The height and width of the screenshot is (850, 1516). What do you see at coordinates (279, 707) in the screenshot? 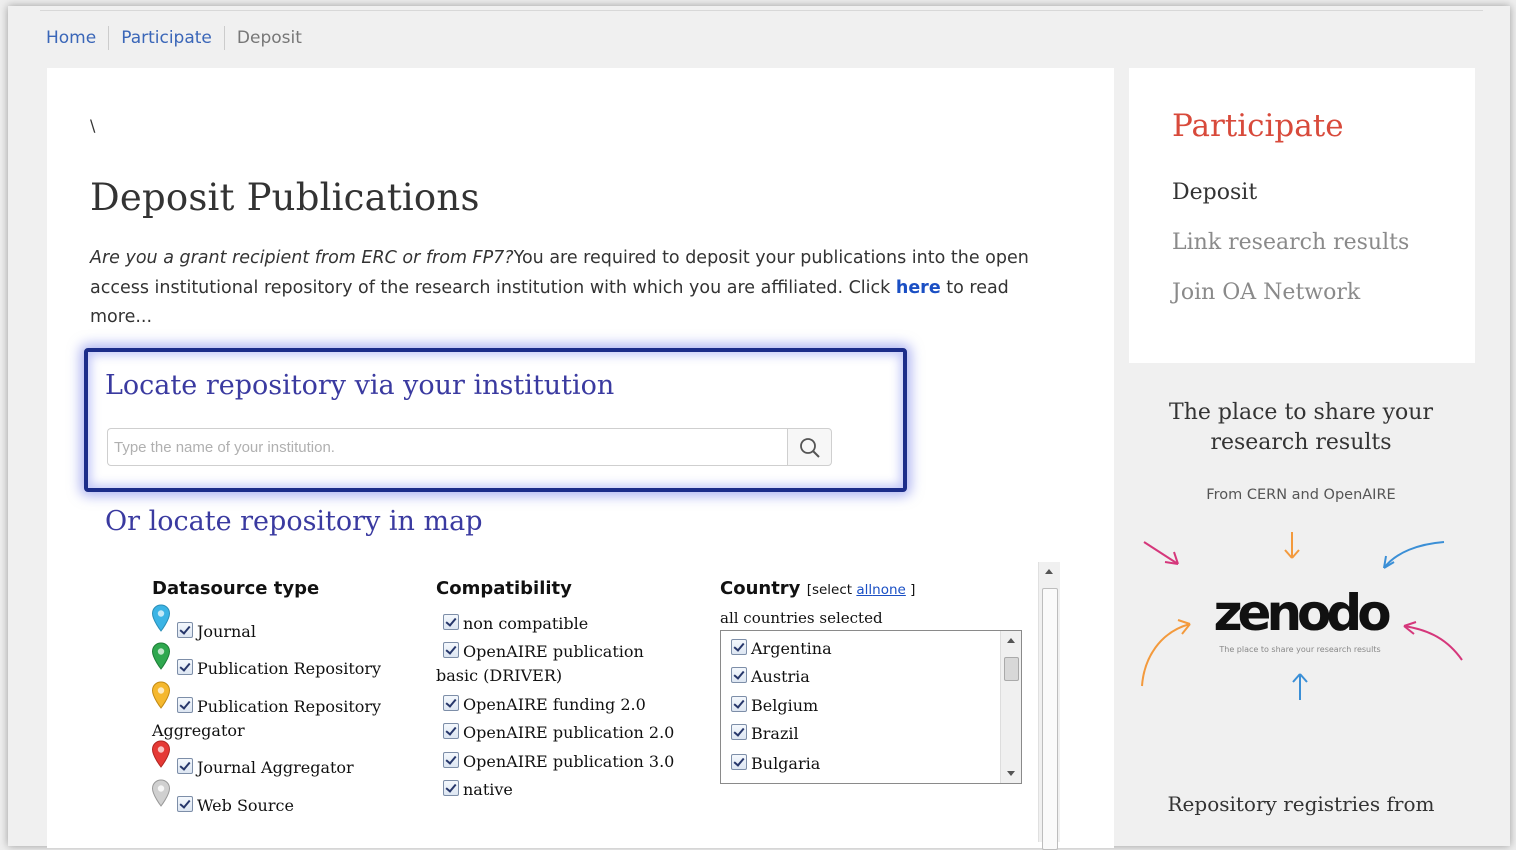
I see `datasource-option-publication-repository-aggregator: Publication Repository` at bounding box center [279, 707].